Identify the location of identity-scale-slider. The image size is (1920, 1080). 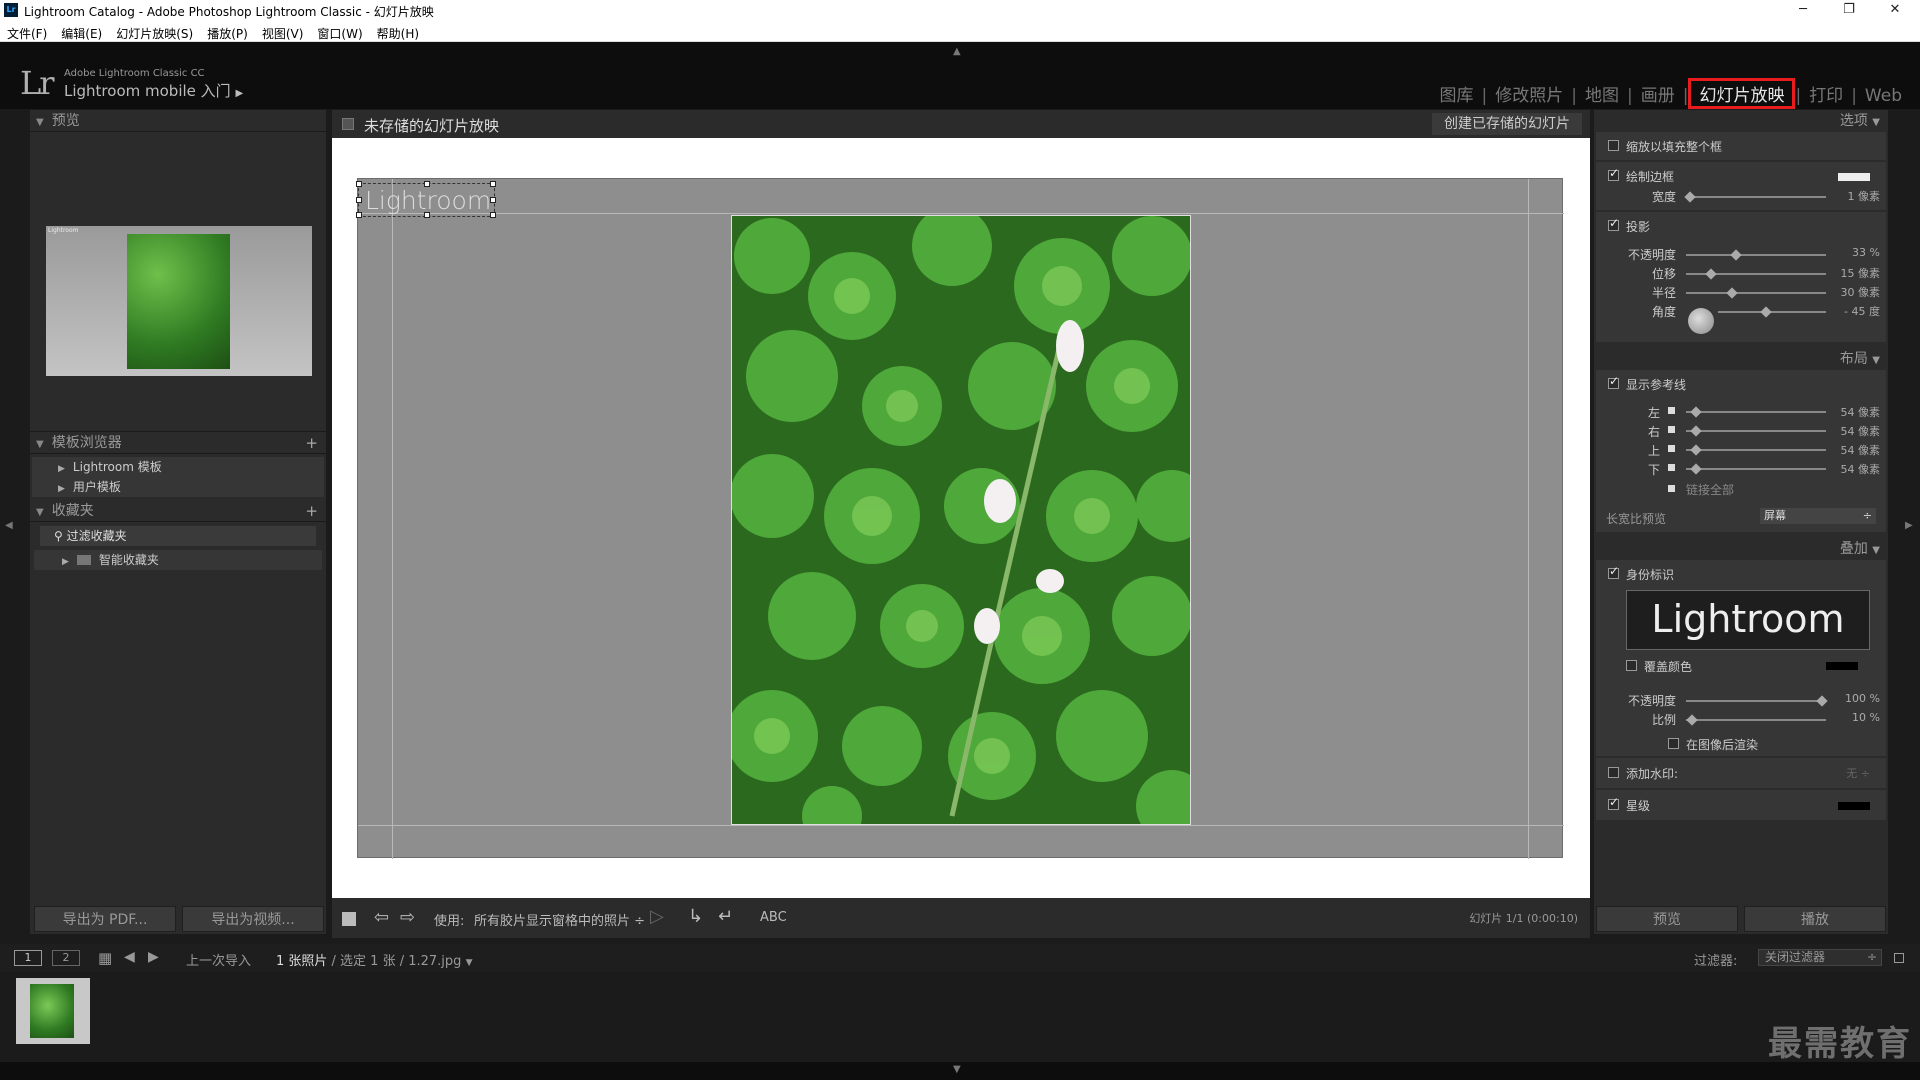
(1756, 720).